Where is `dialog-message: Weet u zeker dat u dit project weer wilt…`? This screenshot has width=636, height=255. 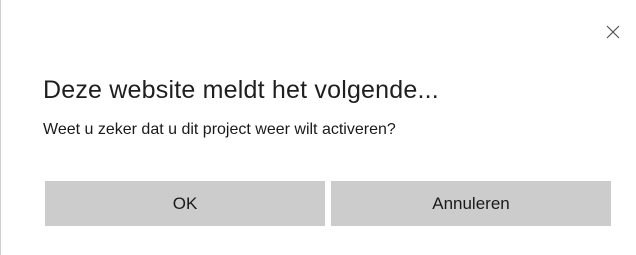
dialog-message: Weet u zeker dat u dit project weer wilt… is located at coordinates (219, 129).